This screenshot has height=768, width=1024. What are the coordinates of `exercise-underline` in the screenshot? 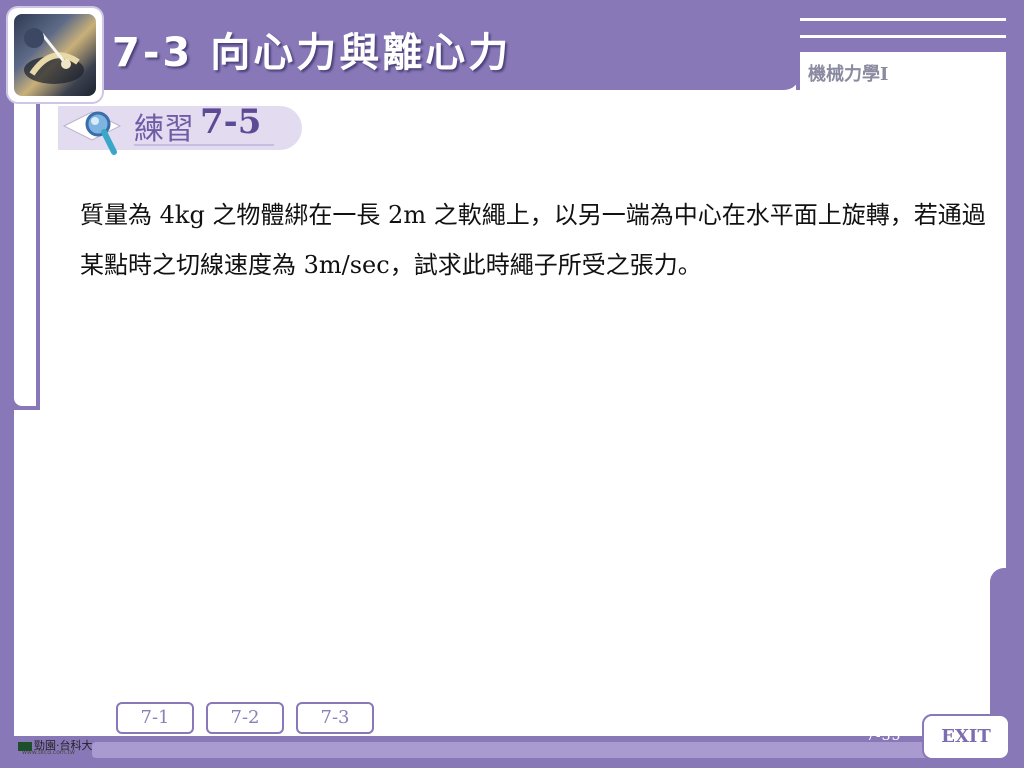 It's located at (204, 145).